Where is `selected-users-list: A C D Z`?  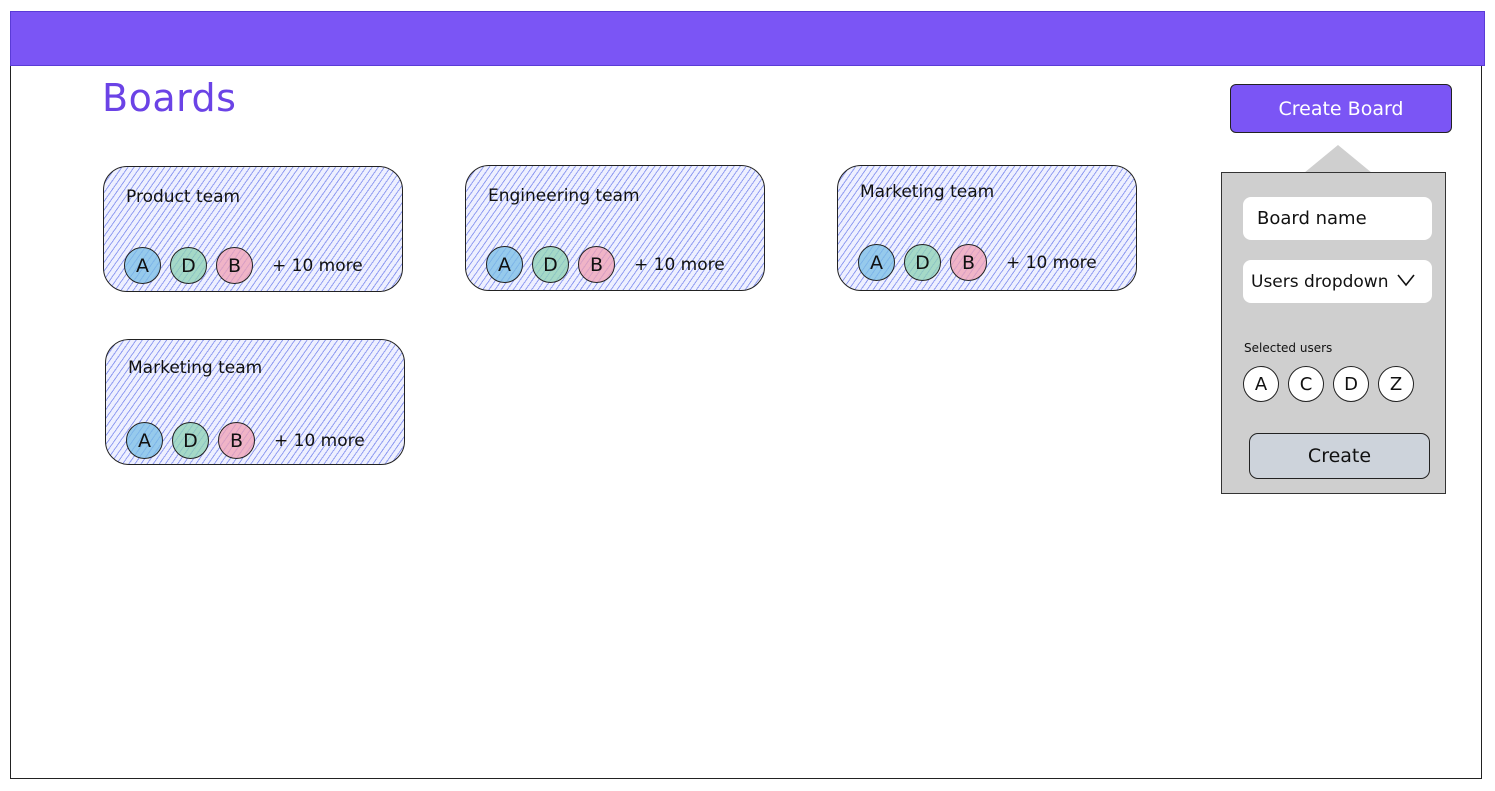 selected-users-list: A C D Z is located at coordinates (1333, 384).